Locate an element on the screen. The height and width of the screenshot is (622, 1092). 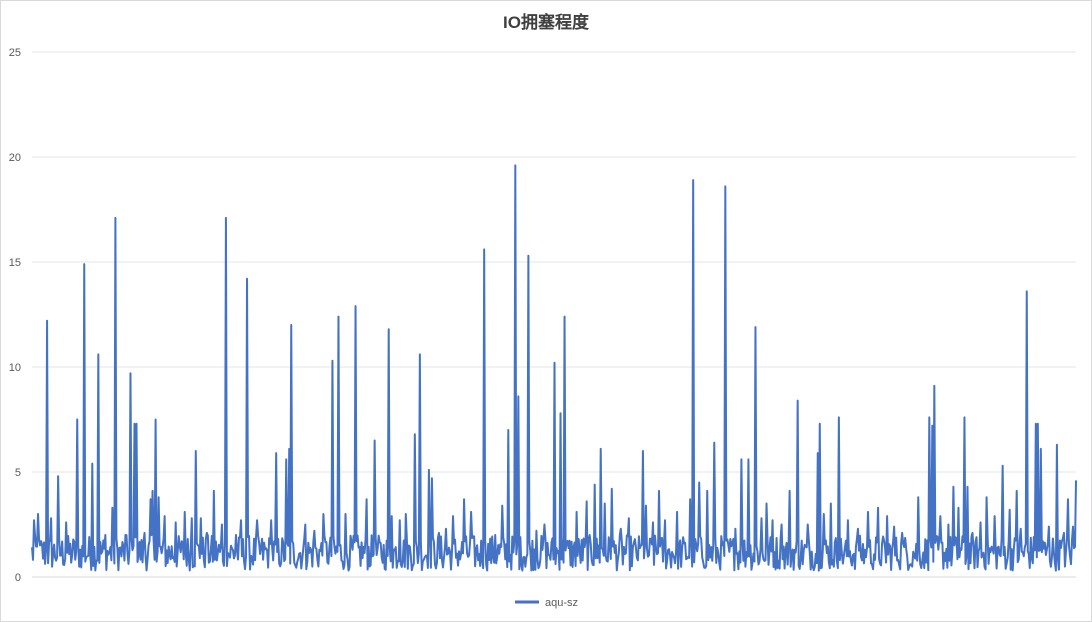
legend-label-aqu-sz: aqu-sz is located at coordinates (561, 603).